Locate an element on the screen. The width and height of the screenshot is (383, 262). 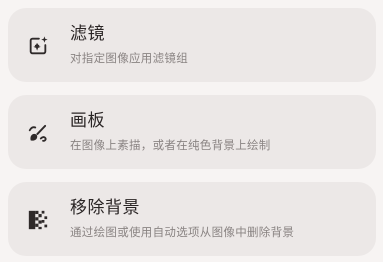
brush-draw-icon is located at coordinates (38, 133).